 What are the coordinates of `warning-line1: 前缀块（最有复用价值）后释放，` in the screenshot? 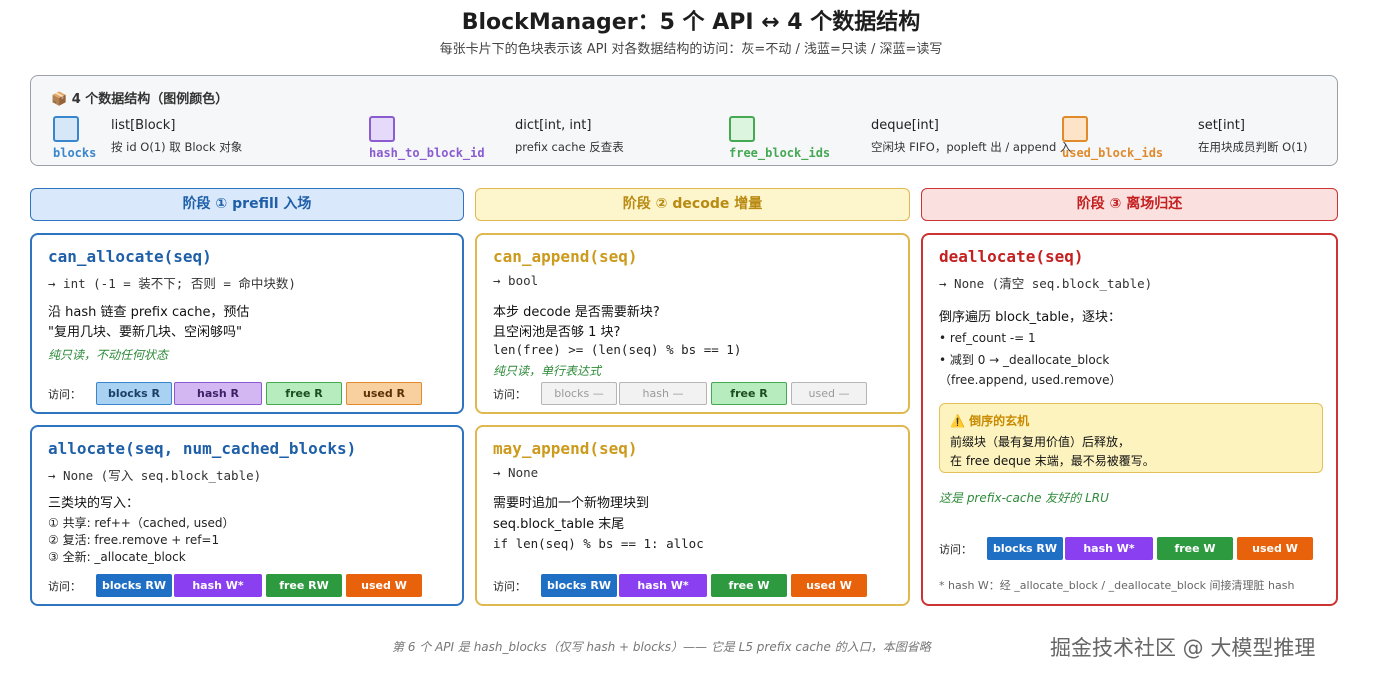 It's located at (1040, 442).